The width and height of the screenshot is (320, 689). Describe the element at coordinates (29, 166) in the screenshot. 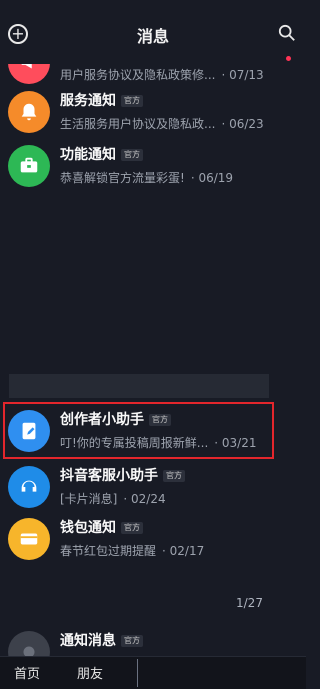

I see `briefcase-icon` at that location.